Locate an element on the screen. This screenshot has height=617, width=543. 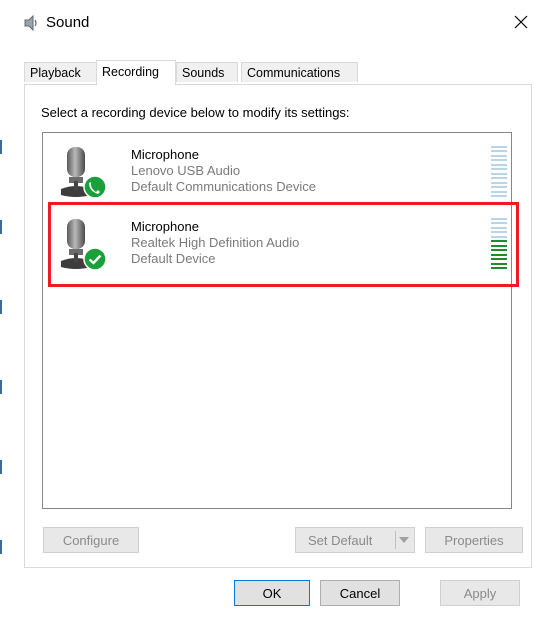
cancel-button: Cancel is located at coordinates (360, 593).